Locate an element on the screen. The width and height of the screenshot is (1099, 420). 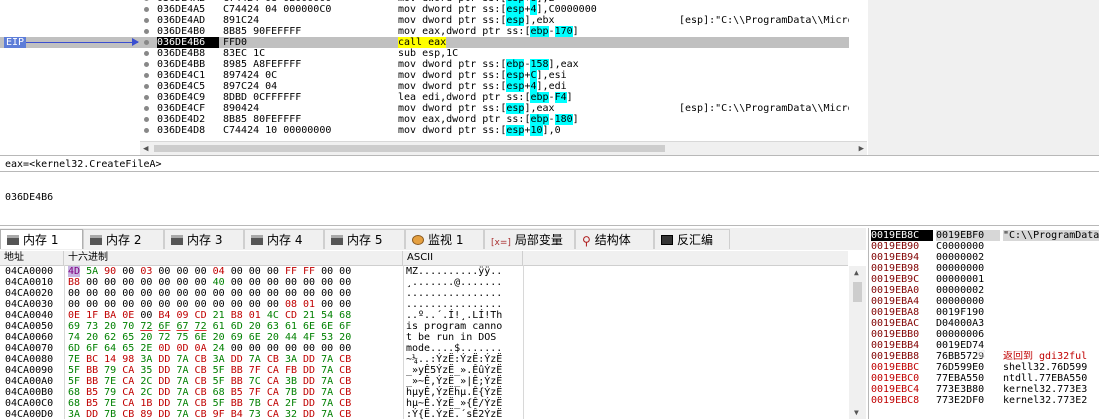
stack-row: 0019EBAC D04000A3 is located at coordinates (984, 323).